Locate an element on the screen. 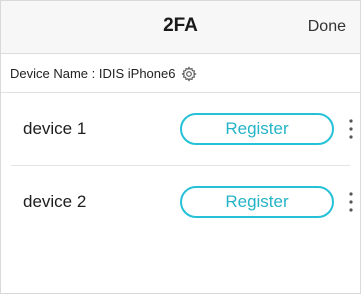 This screenshot has width=361, height=294. page-title: 2FA is located at coordinates (180, 25).